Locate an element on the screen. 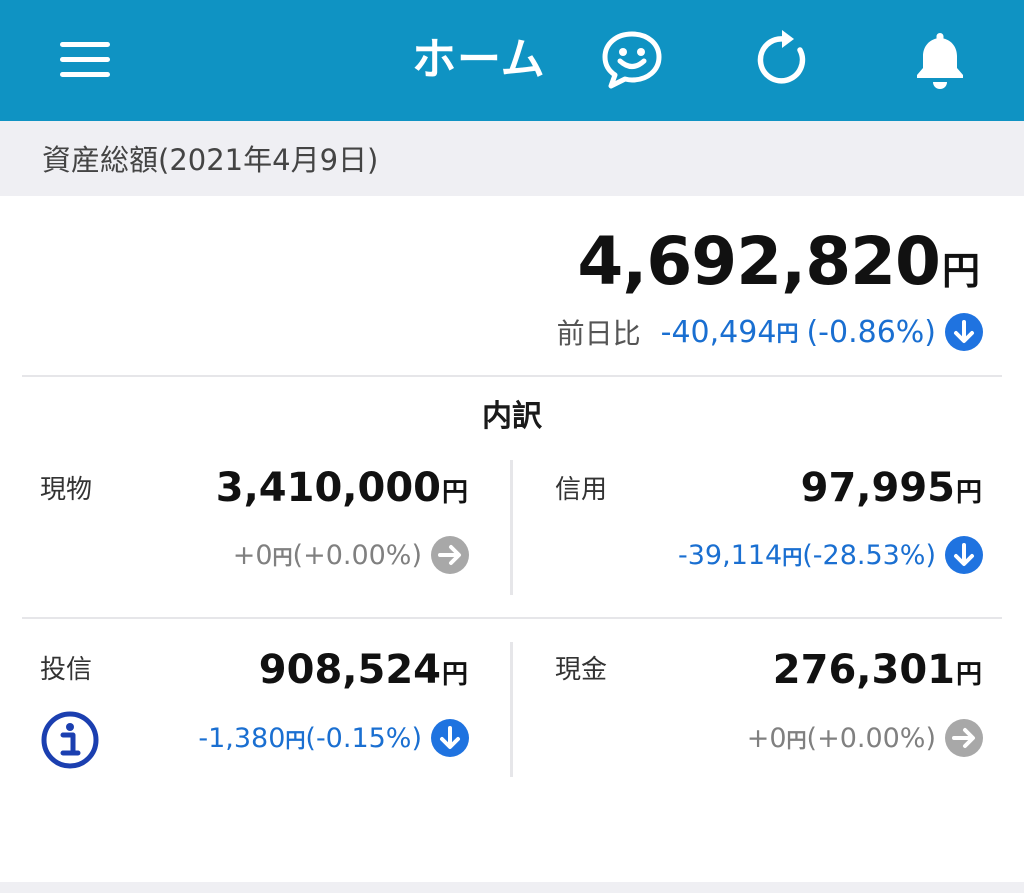  smiley-chat-icon is located at coordinates (632, 60).